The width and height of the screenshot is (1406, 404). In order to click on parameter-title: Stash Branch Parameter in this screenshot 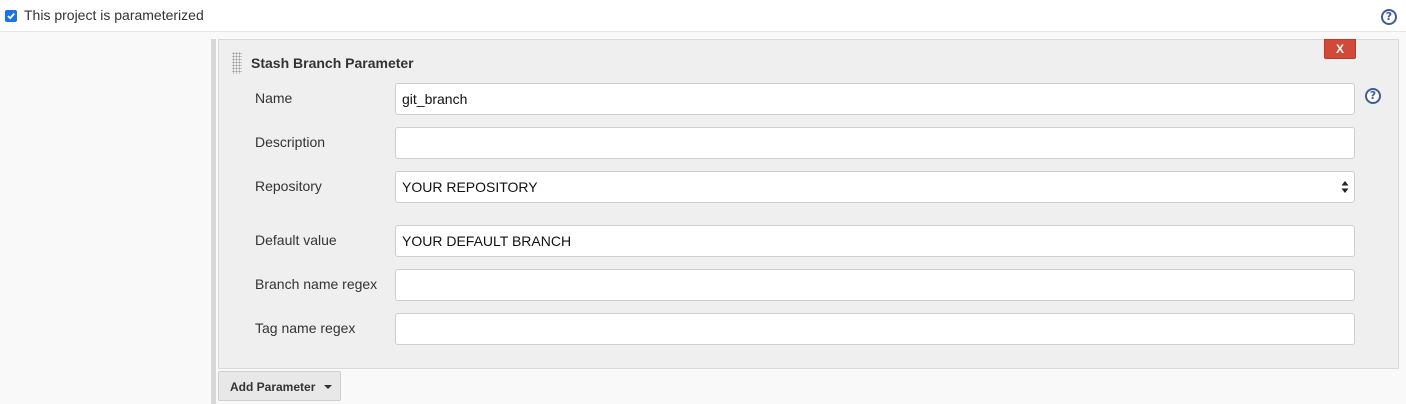, I will do `click(332, 63)`.